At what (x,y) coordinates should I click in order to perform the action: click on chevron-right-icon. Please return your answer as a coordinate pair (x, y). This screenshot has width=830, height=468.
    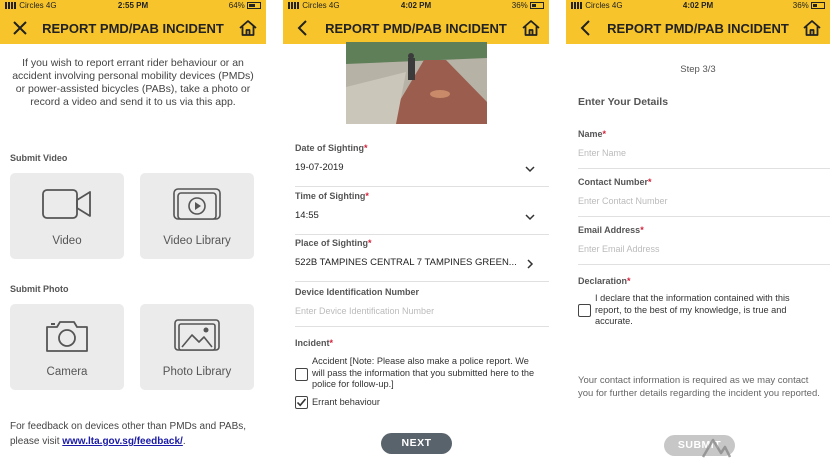
    Looking at the image, I should click on (530, 264).